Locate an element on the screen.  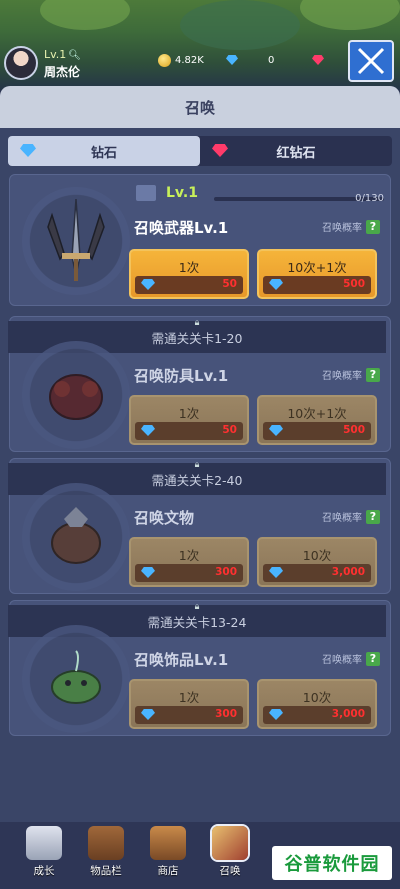
currency-tabs: 钻石 红钻石 is located at coordinates (200, 151).